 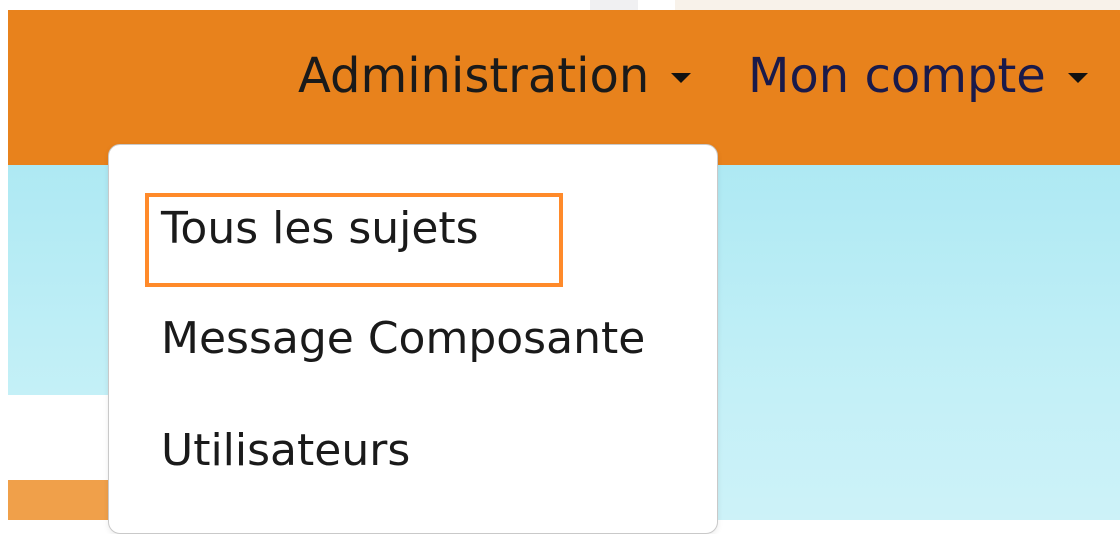 What do you see at coordinates (403, 339) in the screenshot?
I see `menu-item-message-composante: Message Composante` at bounding box center [403, 339].